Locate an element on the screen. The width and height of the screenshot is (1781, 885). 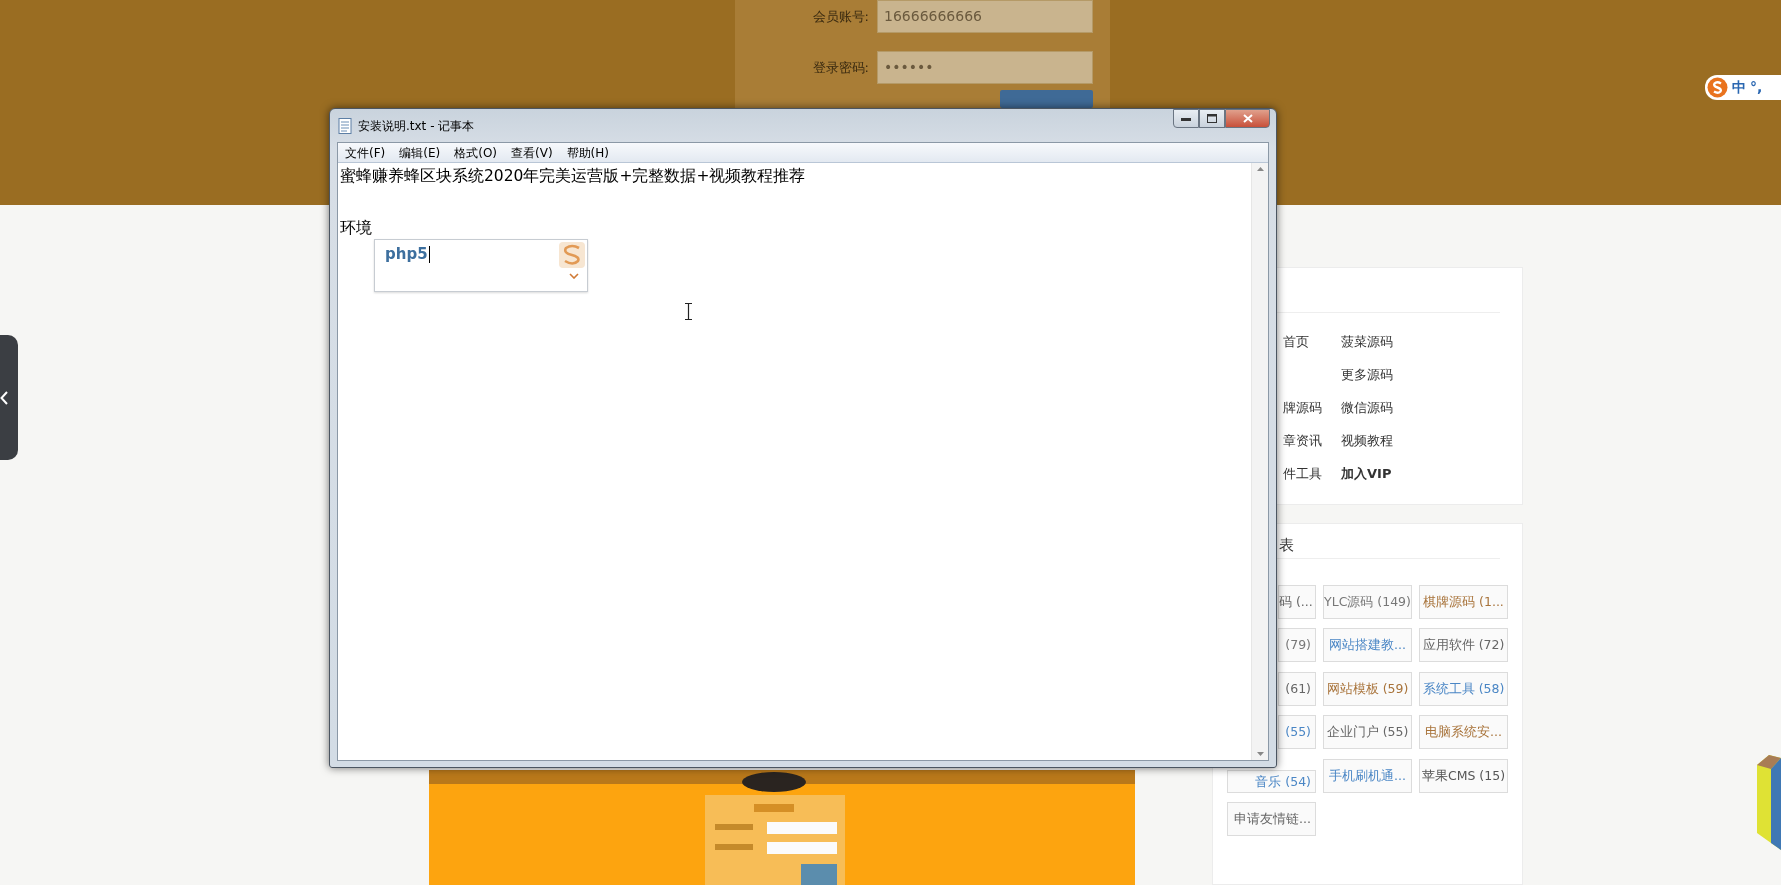
card-title: 表 is located at coordinates (1287, 545).